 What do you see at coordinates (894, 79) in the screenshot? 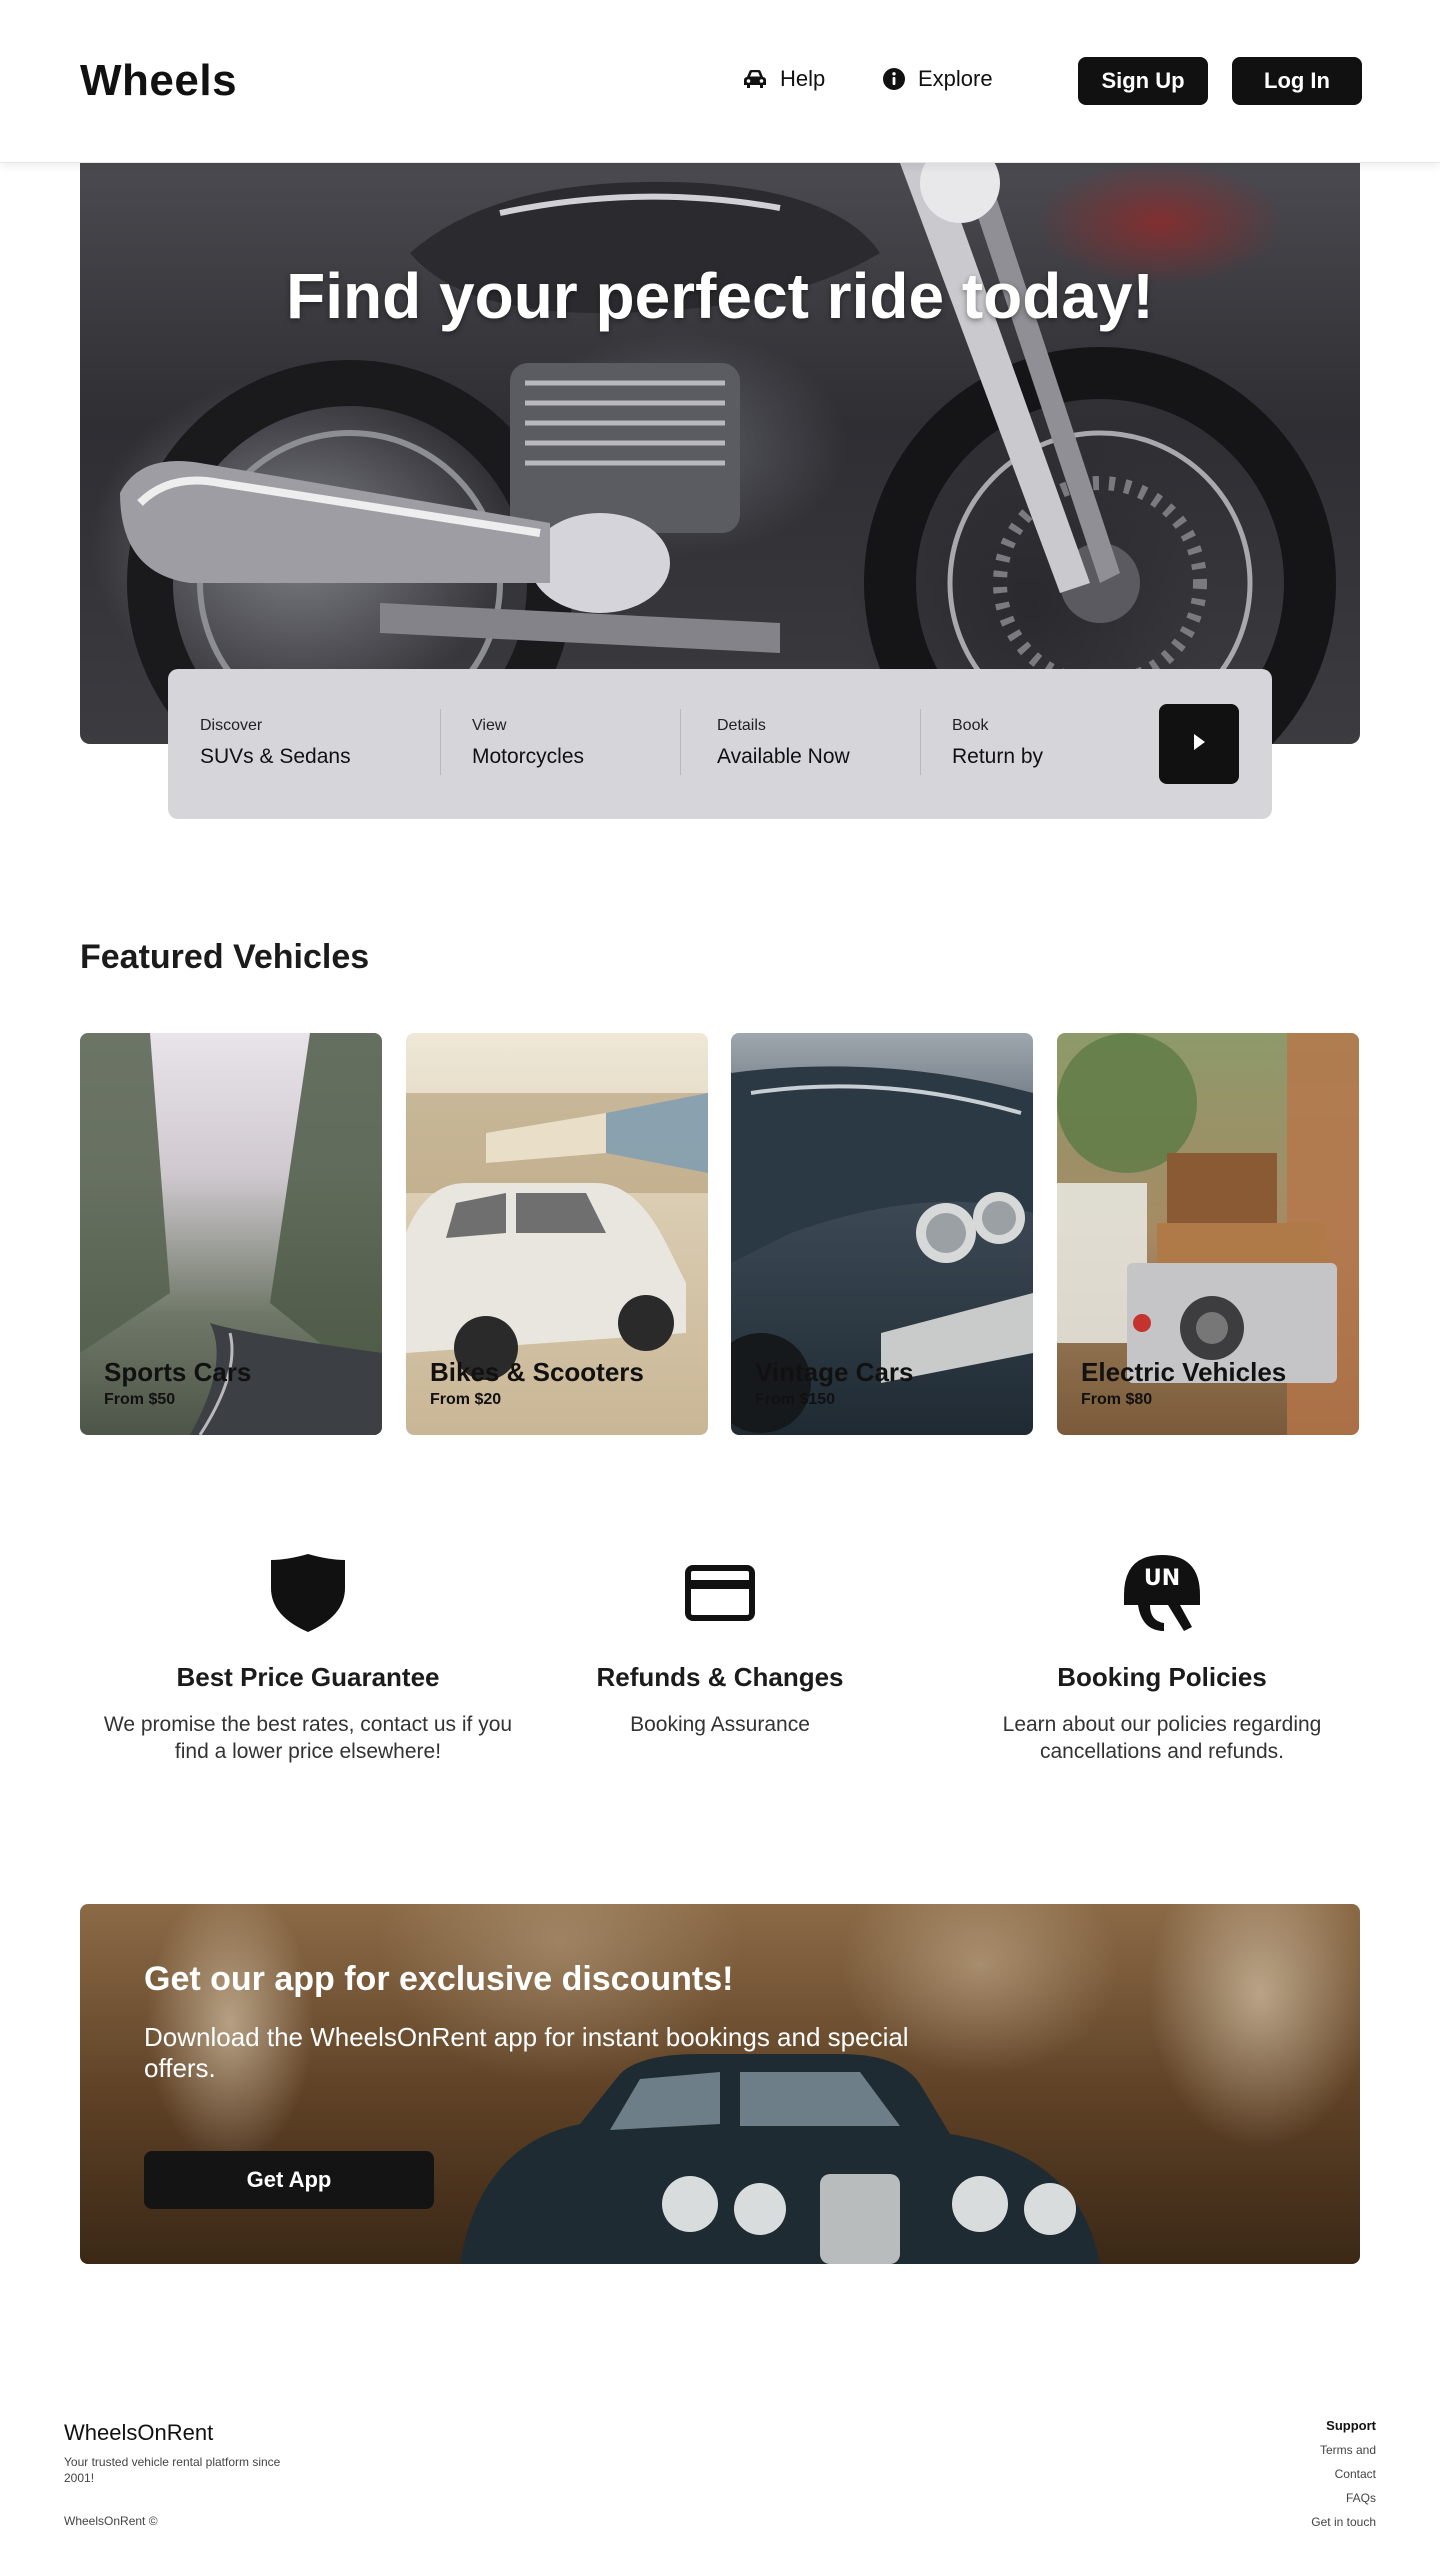
I see `info-icon` at bounding box center [894, 79].